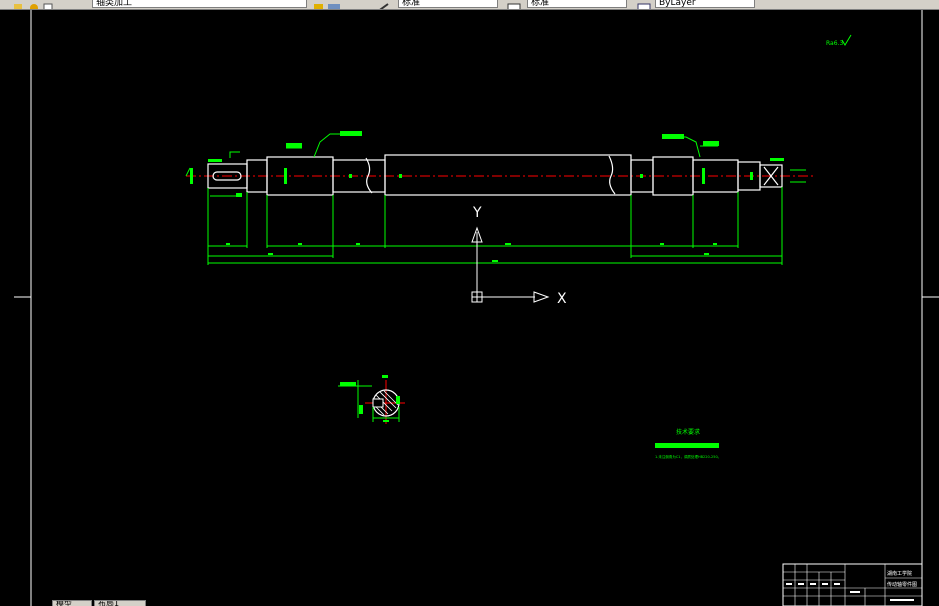 This screenshot has height=606, width=939. I want to click on ucs-icon: Y X, so click(519, 256).